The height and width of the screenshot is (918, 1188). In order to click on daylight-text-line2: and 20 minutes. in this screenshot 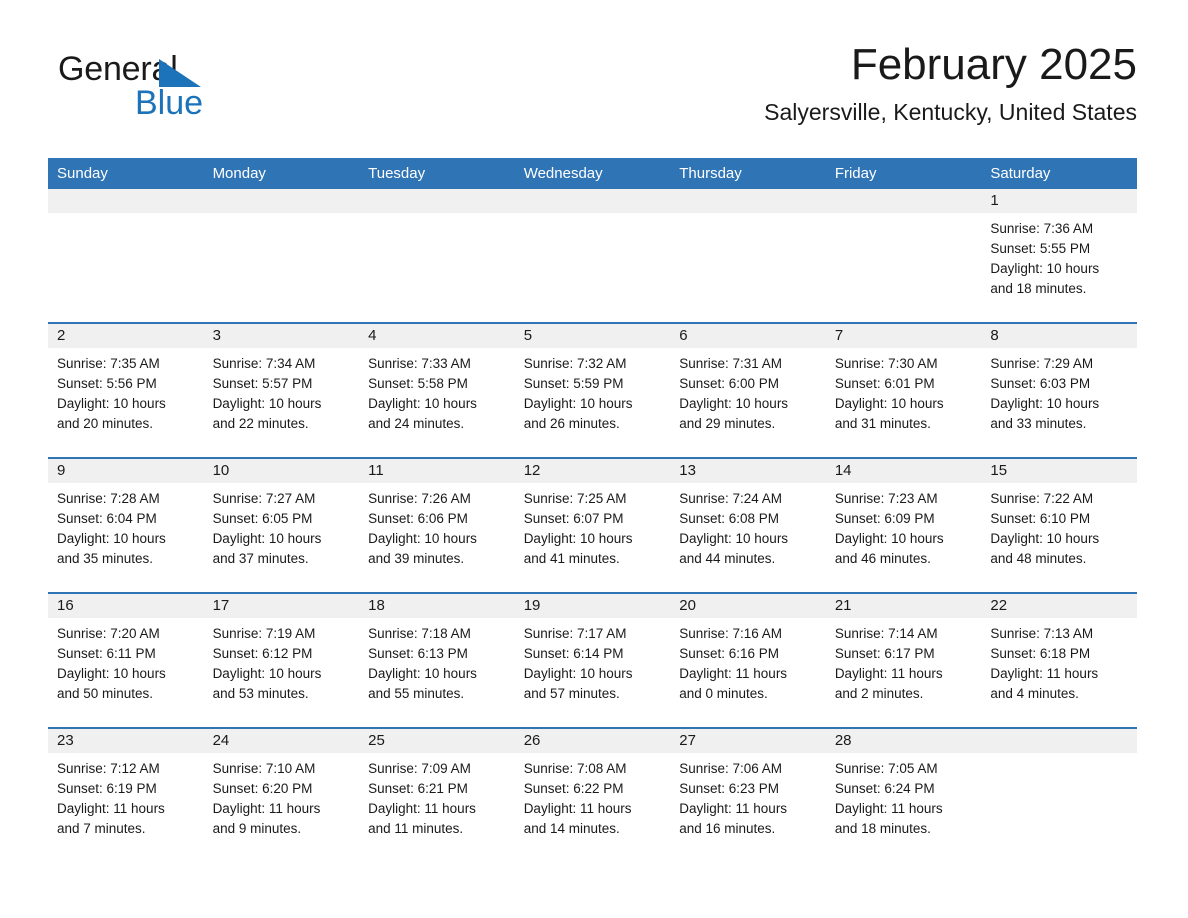, I will do `click(105, 423)`.